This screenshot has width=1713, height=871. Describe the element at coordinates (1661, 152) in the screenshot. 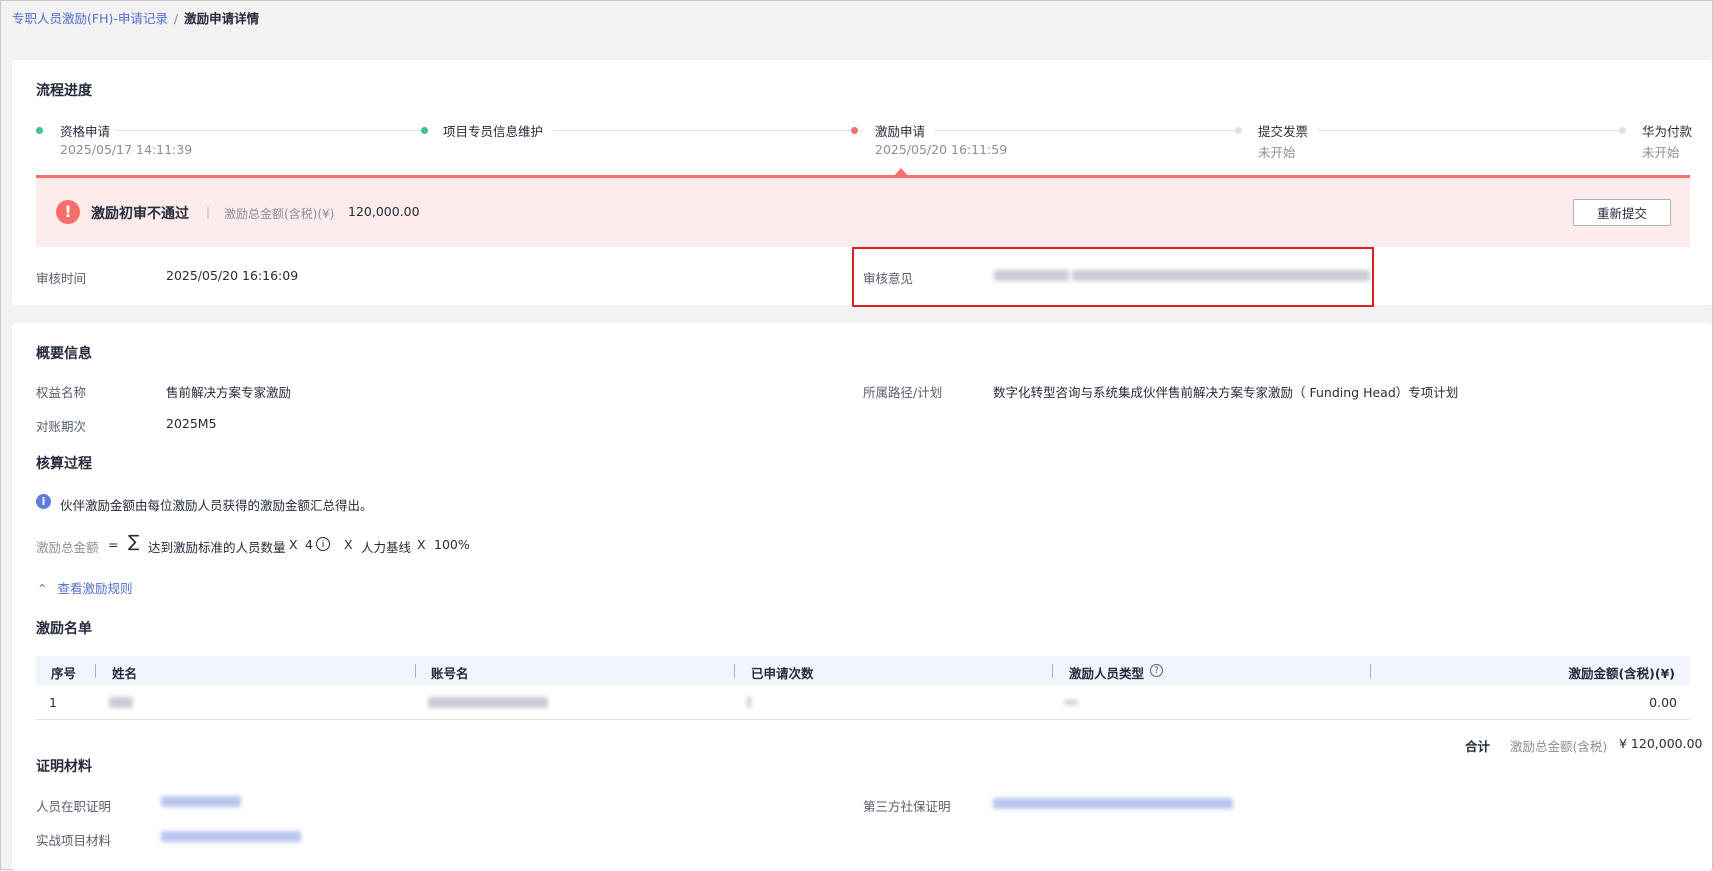

I see `step-time-payment: 未开始` at that location.